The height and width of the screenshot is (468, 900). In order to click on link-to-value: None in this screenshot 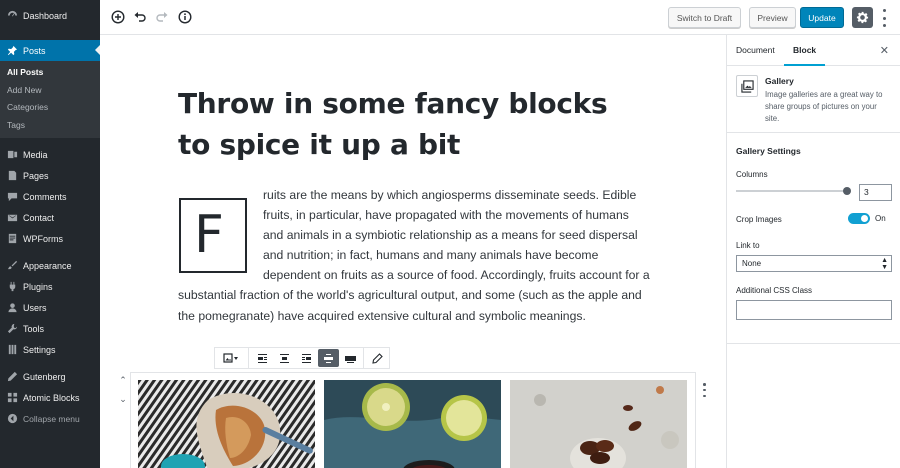, I will do `click(752, 263)`.